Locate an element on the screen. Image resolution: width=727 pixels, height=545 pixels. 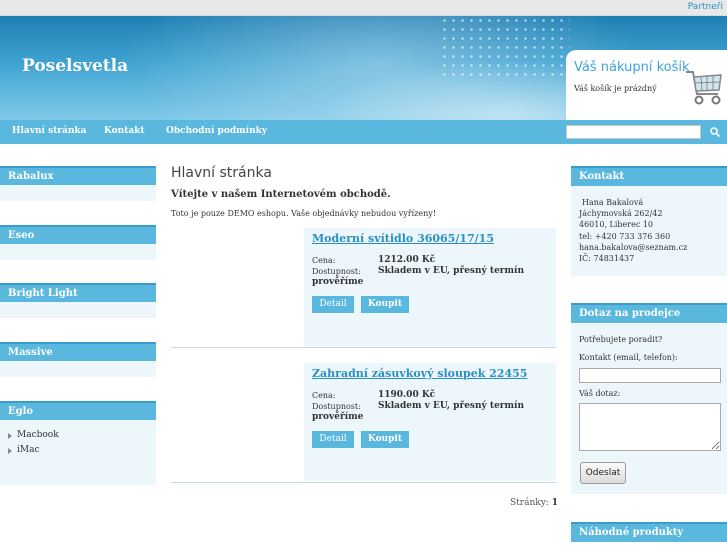
category-box-massive: Massive is located at coordinates (78, 359).